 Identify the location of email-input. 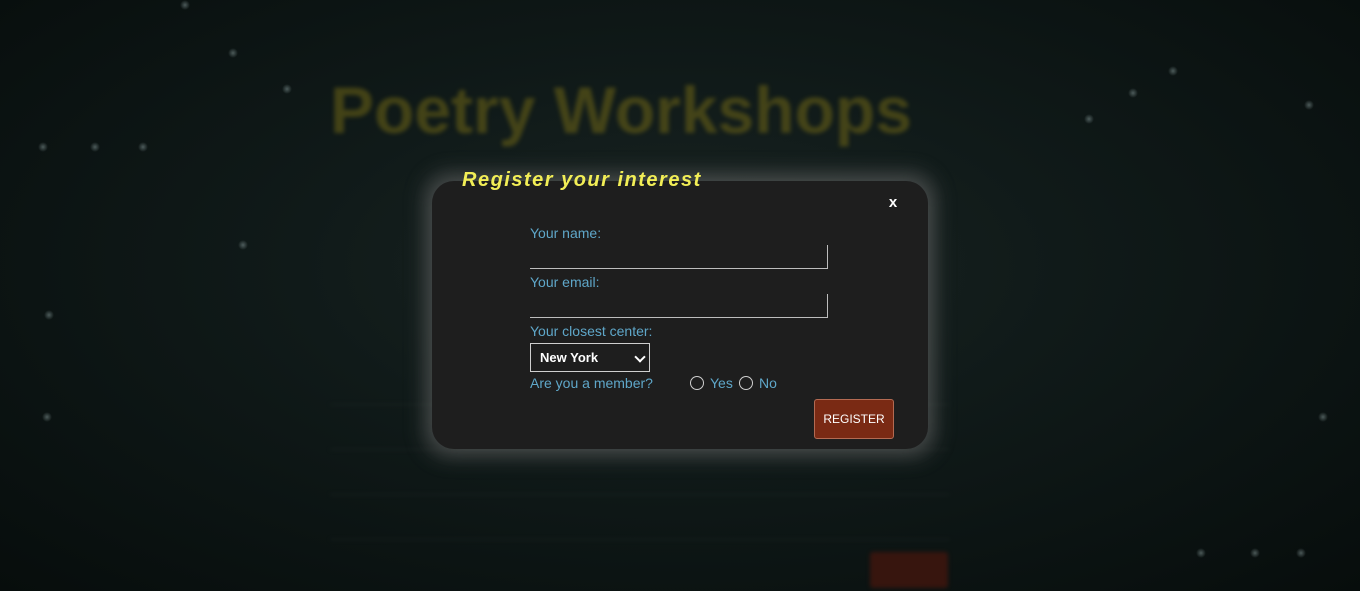
(679, 306).